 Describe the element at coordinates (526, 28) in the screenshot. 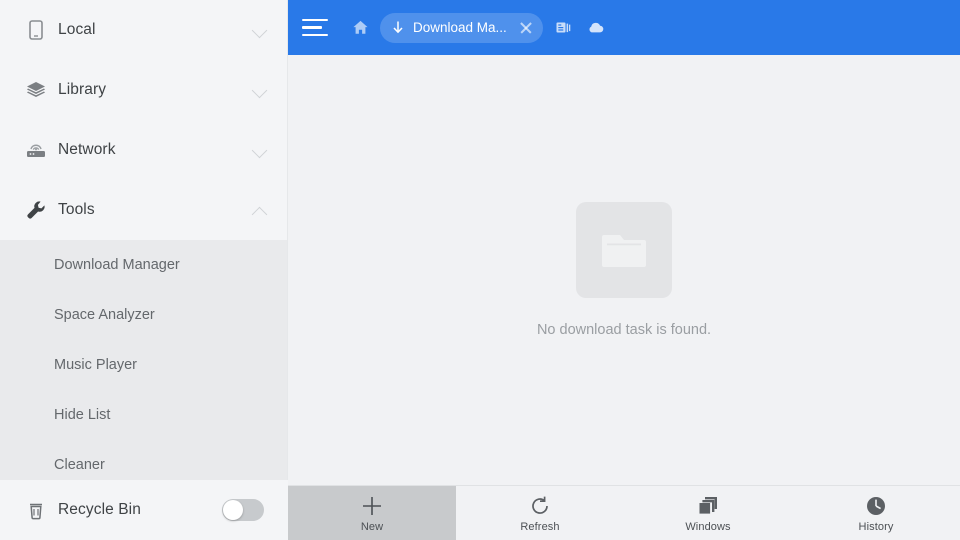

I see `close-icon` at that location.